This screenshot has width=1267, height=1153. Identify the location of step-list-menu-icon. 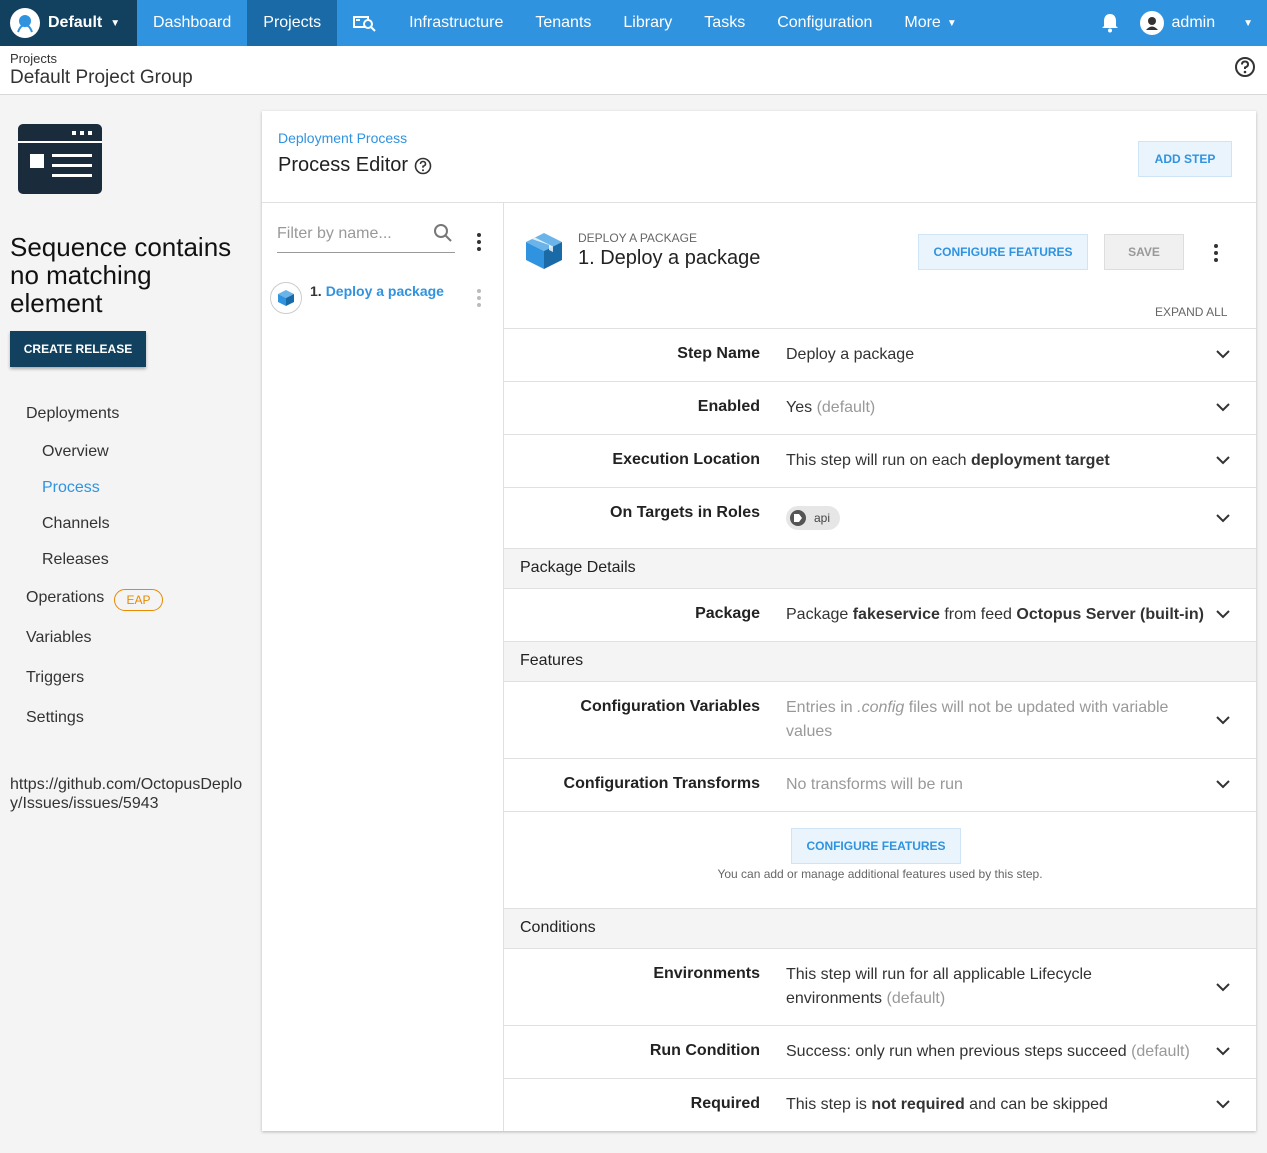
(479, 242).